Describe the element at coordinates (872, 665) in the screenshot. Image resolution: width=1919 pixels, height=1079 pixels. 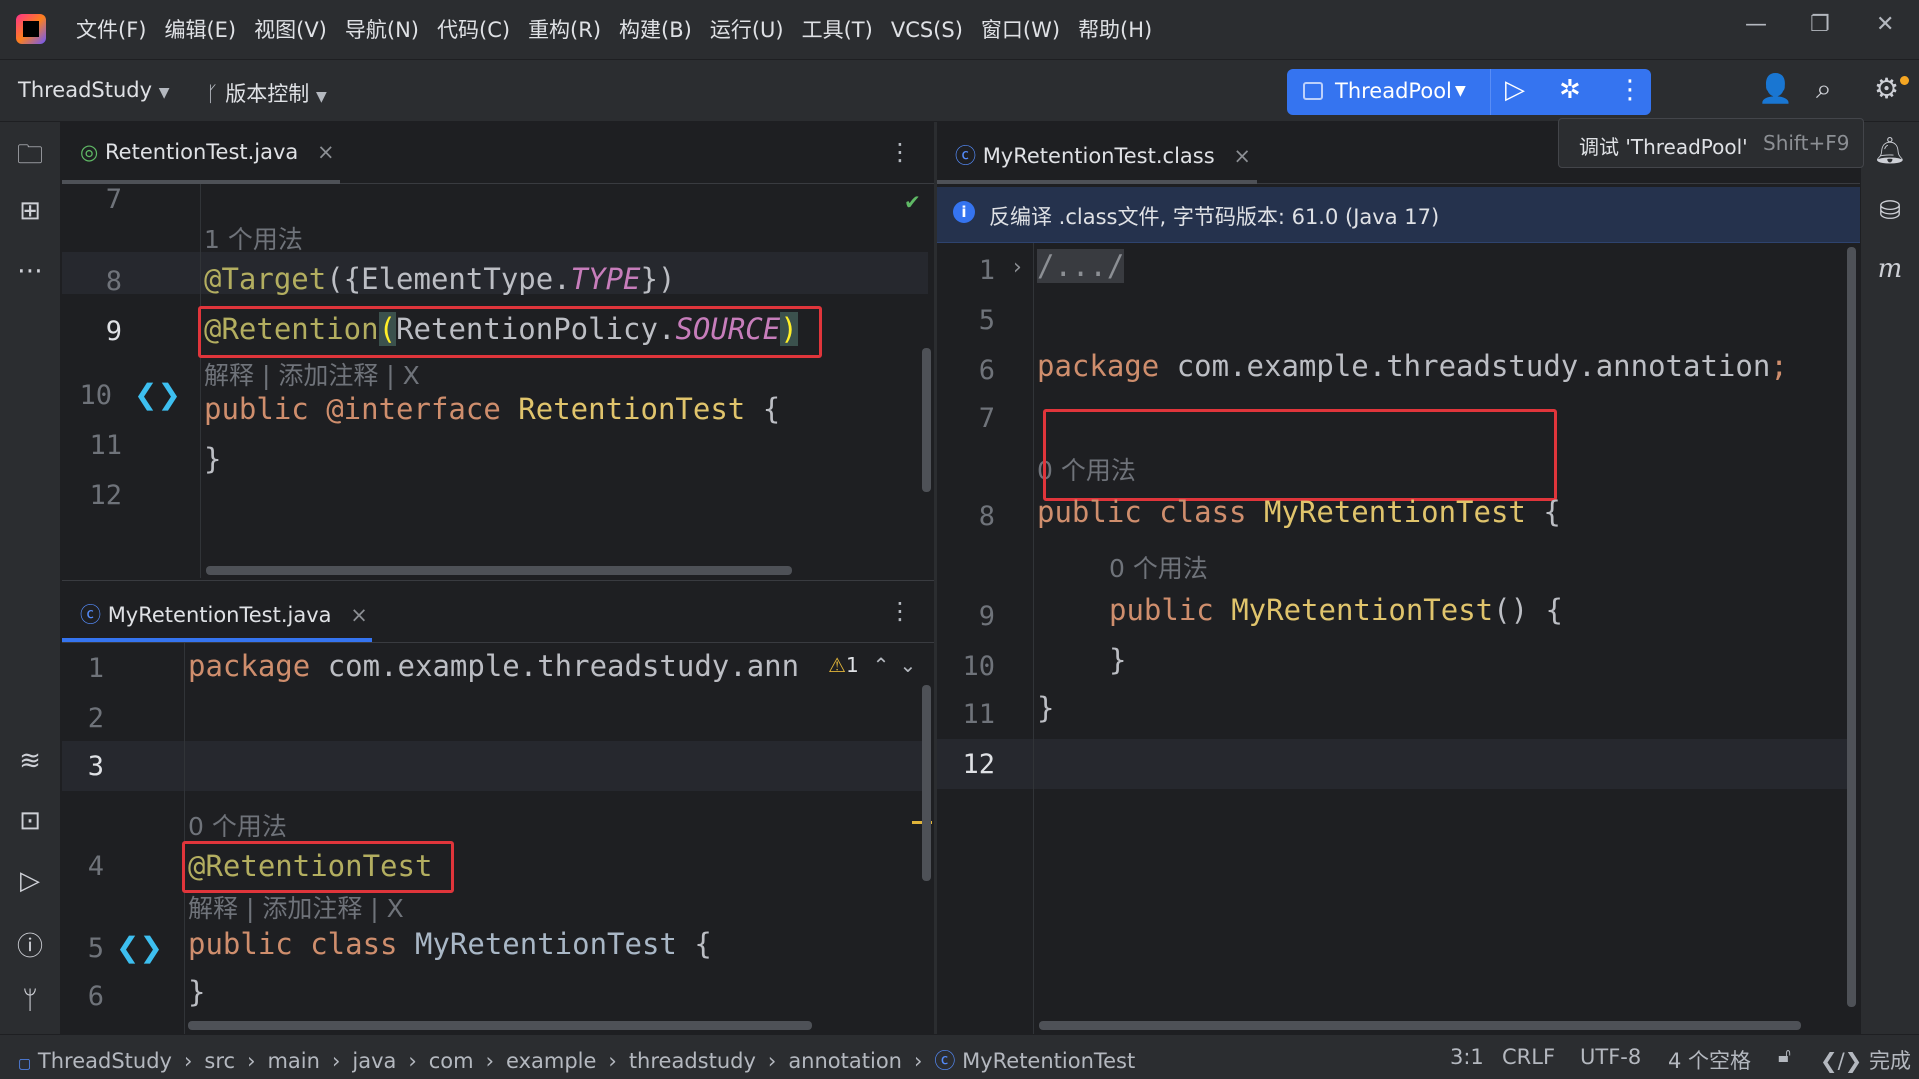
I see `inspection-widget: ⚠1 ⌃ ⌄` at that location.